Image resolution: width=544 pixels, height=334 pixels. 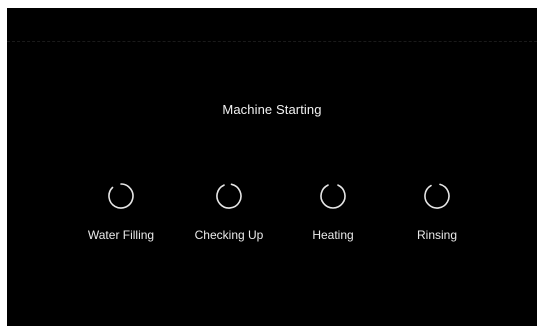 I want to click on step-water-filling: Water Filling, so click(x=121, y=212).